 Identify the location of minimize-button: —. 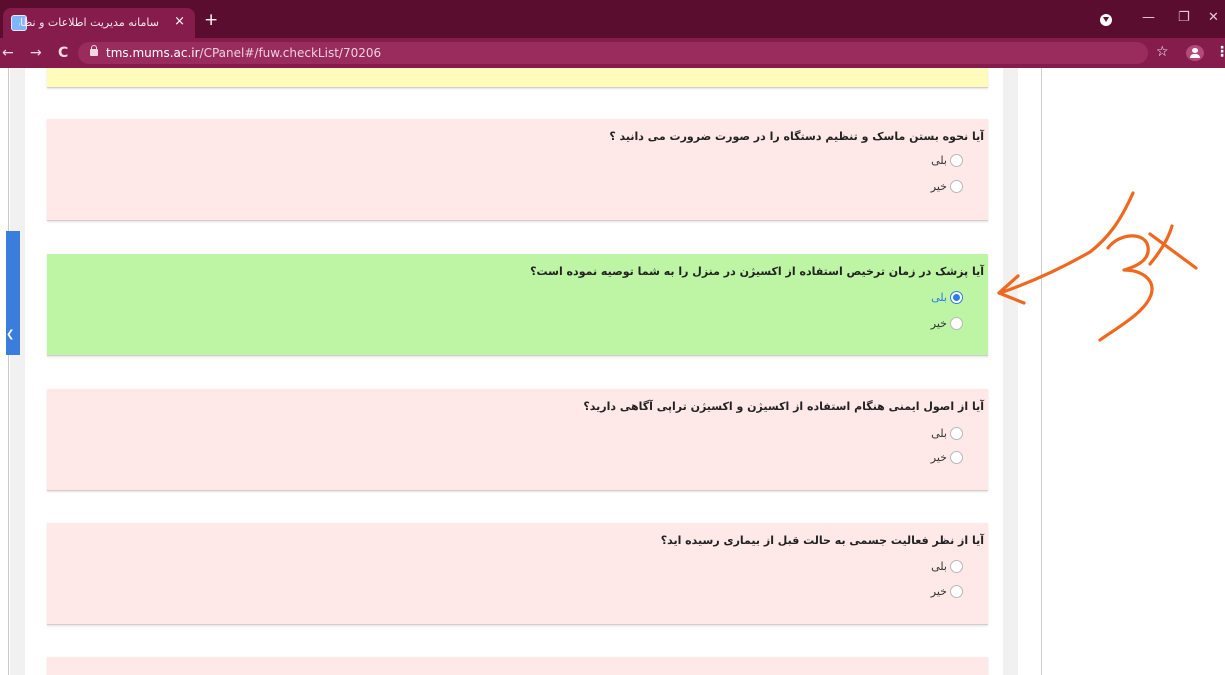
(1148, 18).